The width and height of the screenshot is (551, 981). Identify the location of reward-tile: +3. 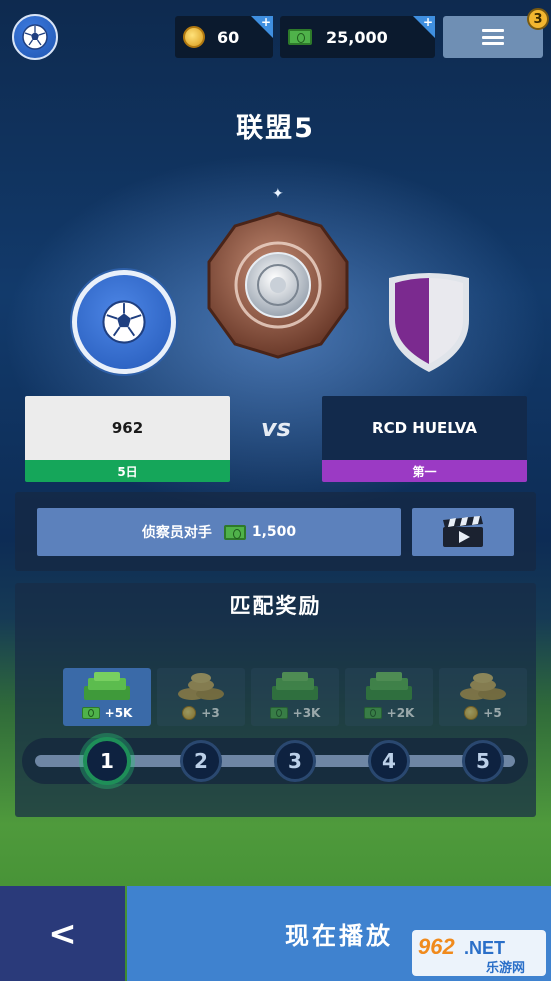
(201, 697).